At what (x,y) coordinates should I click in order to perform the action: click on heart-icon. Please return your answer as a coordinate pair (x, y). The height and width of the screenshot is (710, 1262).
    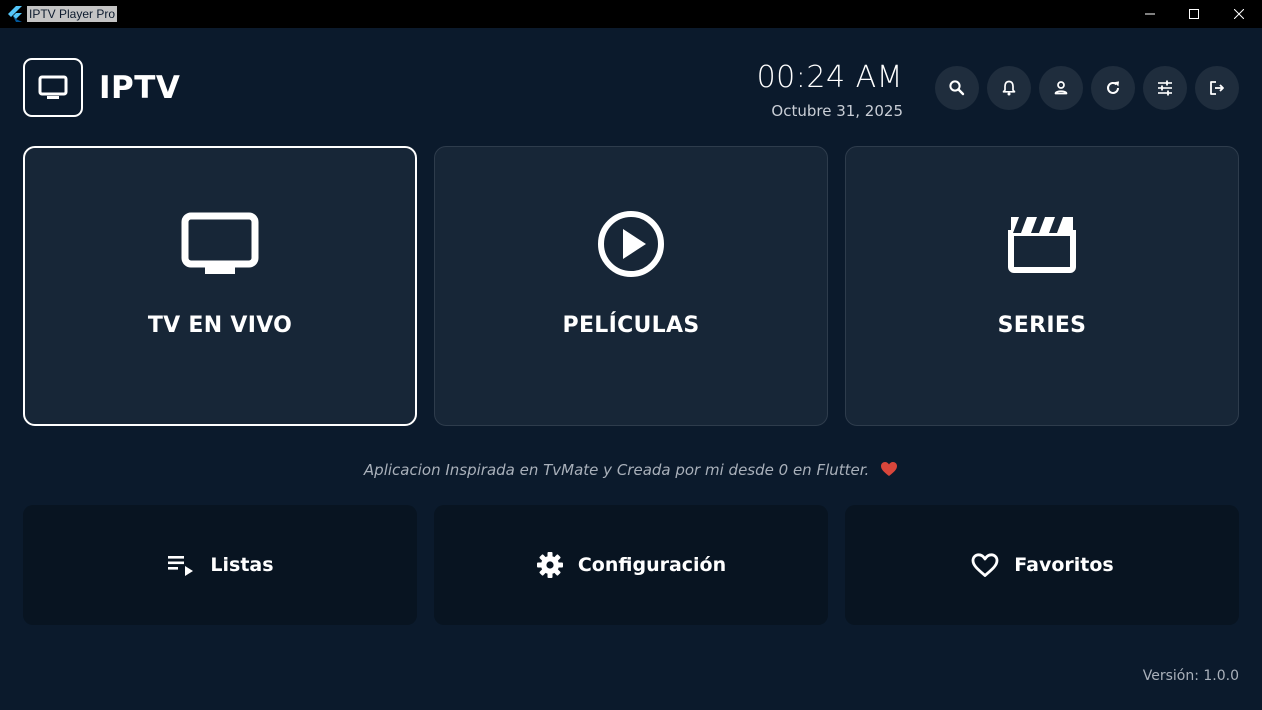
    Looking at the image, I should click on (889, 469).